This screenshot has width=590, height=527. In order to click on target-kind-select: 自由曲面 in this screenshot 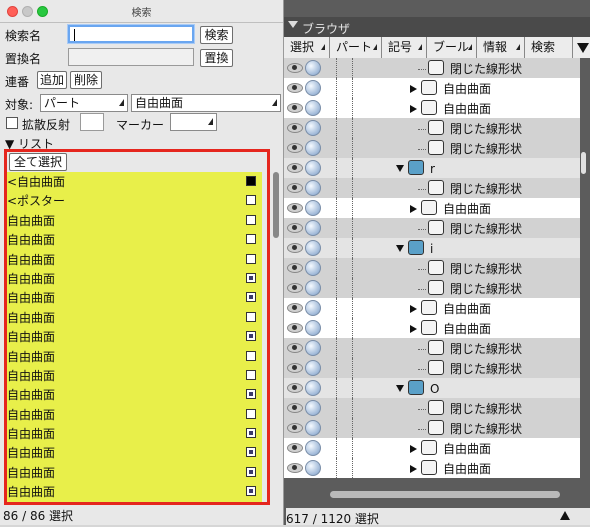, I will do `click(206, 103)`.